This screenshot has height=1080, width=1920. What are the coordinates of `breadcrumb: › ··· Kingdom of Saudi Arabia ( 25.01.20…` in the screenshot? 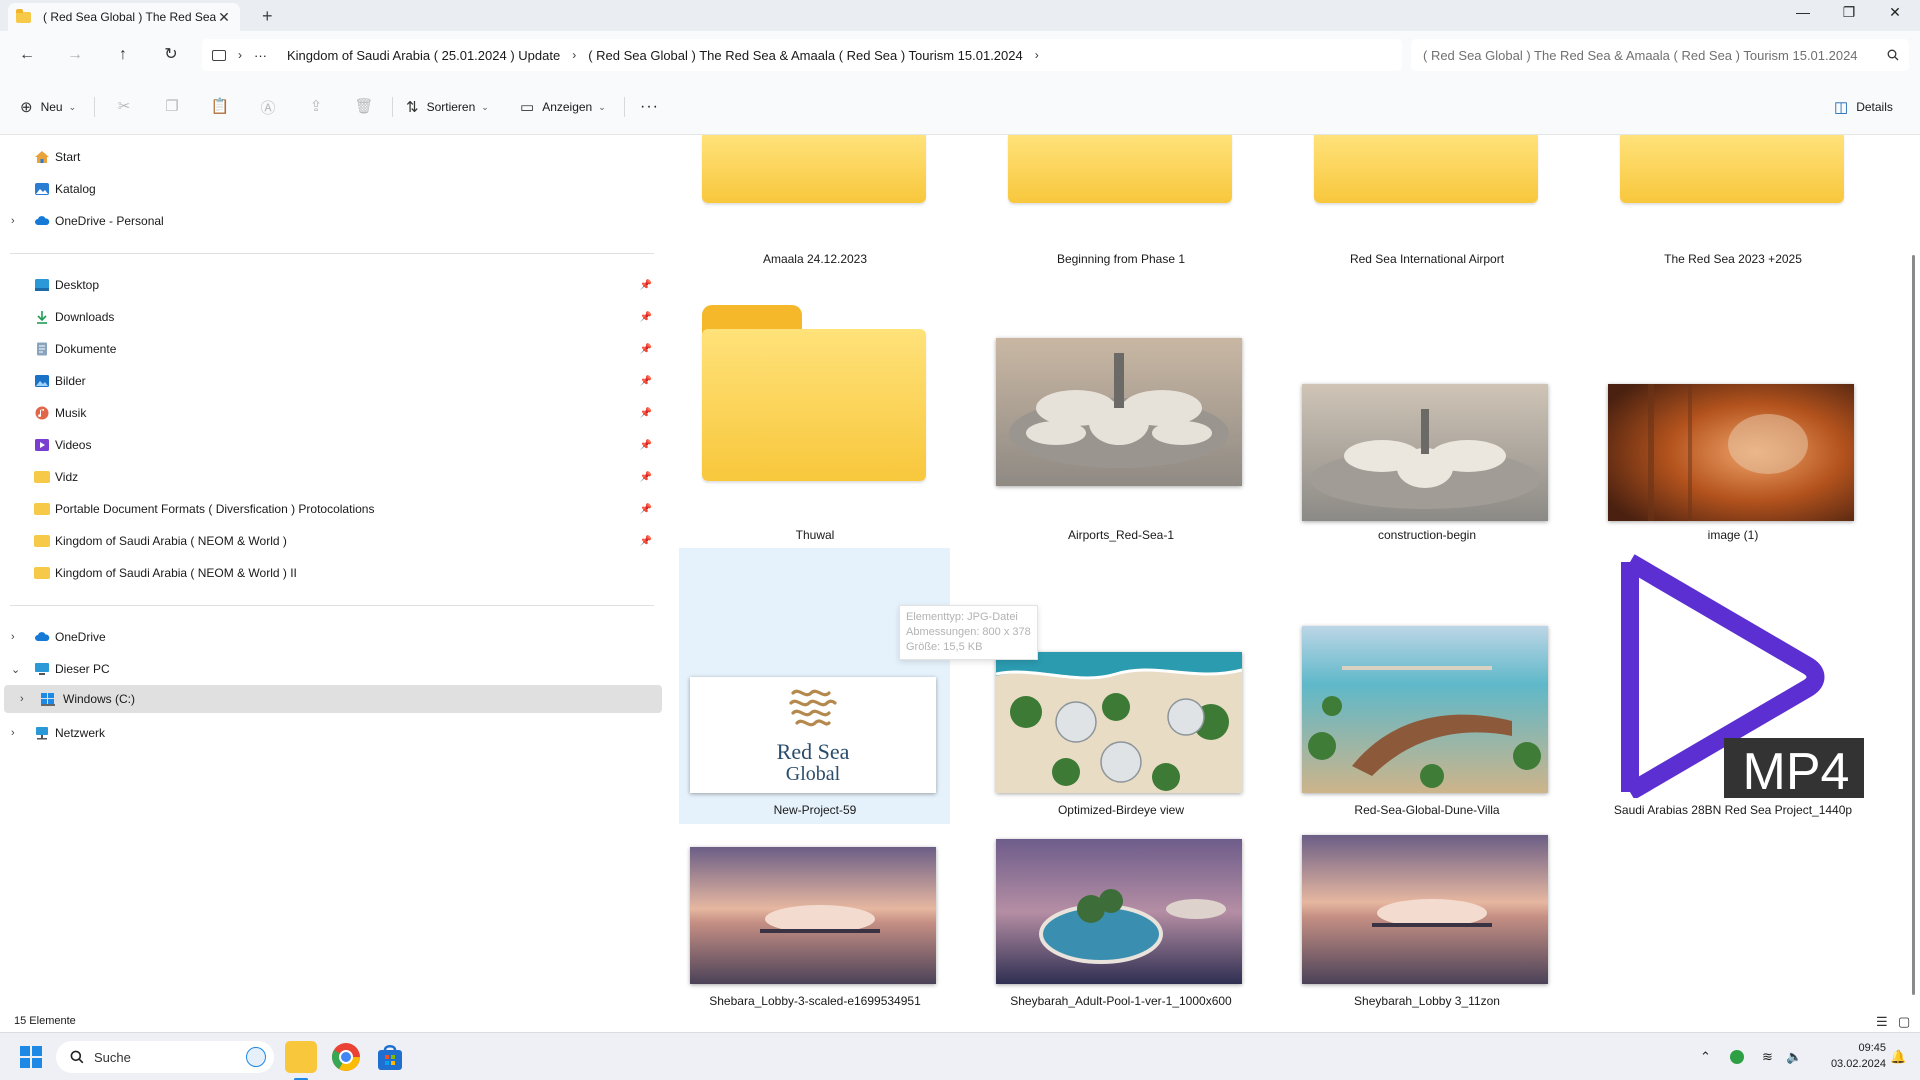 It's located at (802, 55).